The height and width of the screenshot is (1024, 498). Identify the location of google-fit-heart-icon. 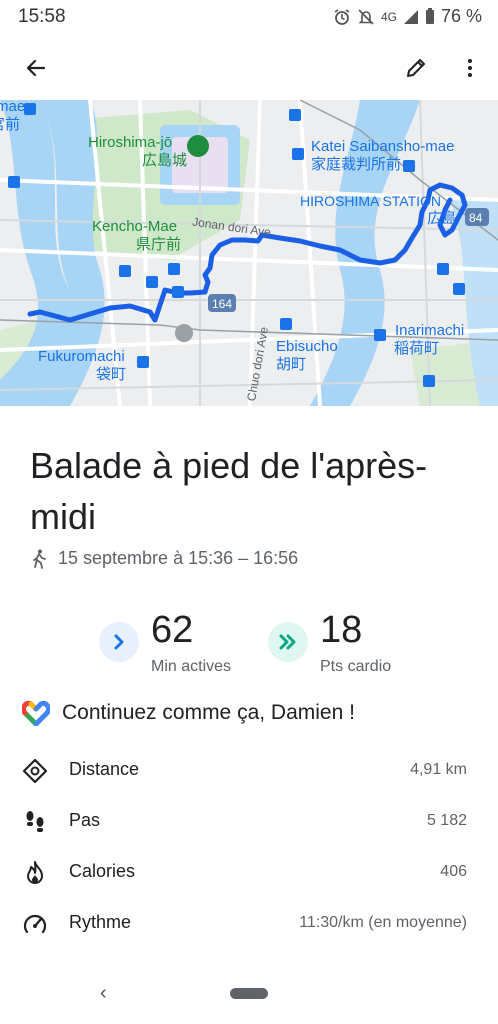
(36, 713).